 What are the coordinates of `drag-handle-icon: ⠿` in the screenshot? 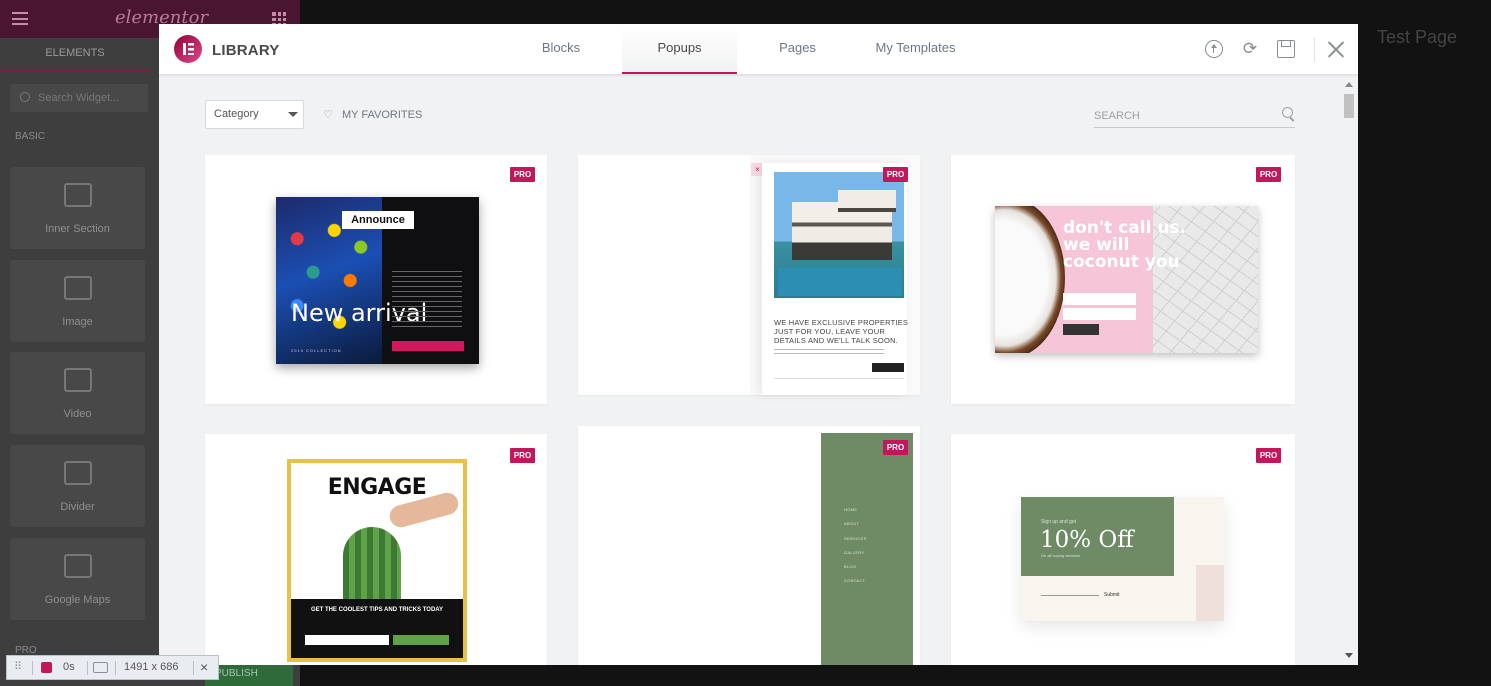 It's located at (18, 667).